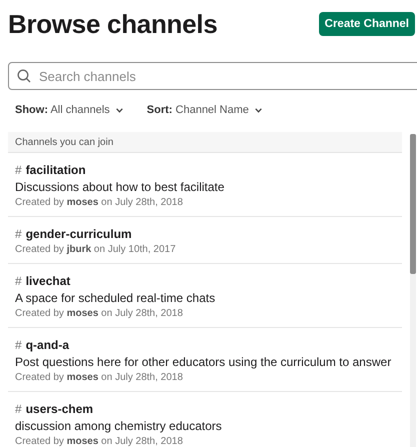 The height and width of the screenshot is (447, 417). Describe the element at coordinates (56, 170) in the screenshot. I see `channel-name: facilitation` at that location.